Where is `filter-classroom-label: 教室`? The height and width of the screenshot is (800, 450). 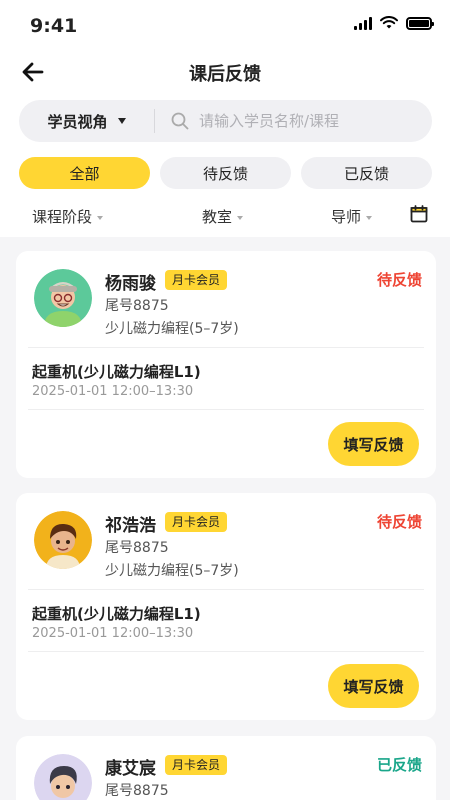
filter-classroom-label: 教室 is located at coordinates (217, 217).